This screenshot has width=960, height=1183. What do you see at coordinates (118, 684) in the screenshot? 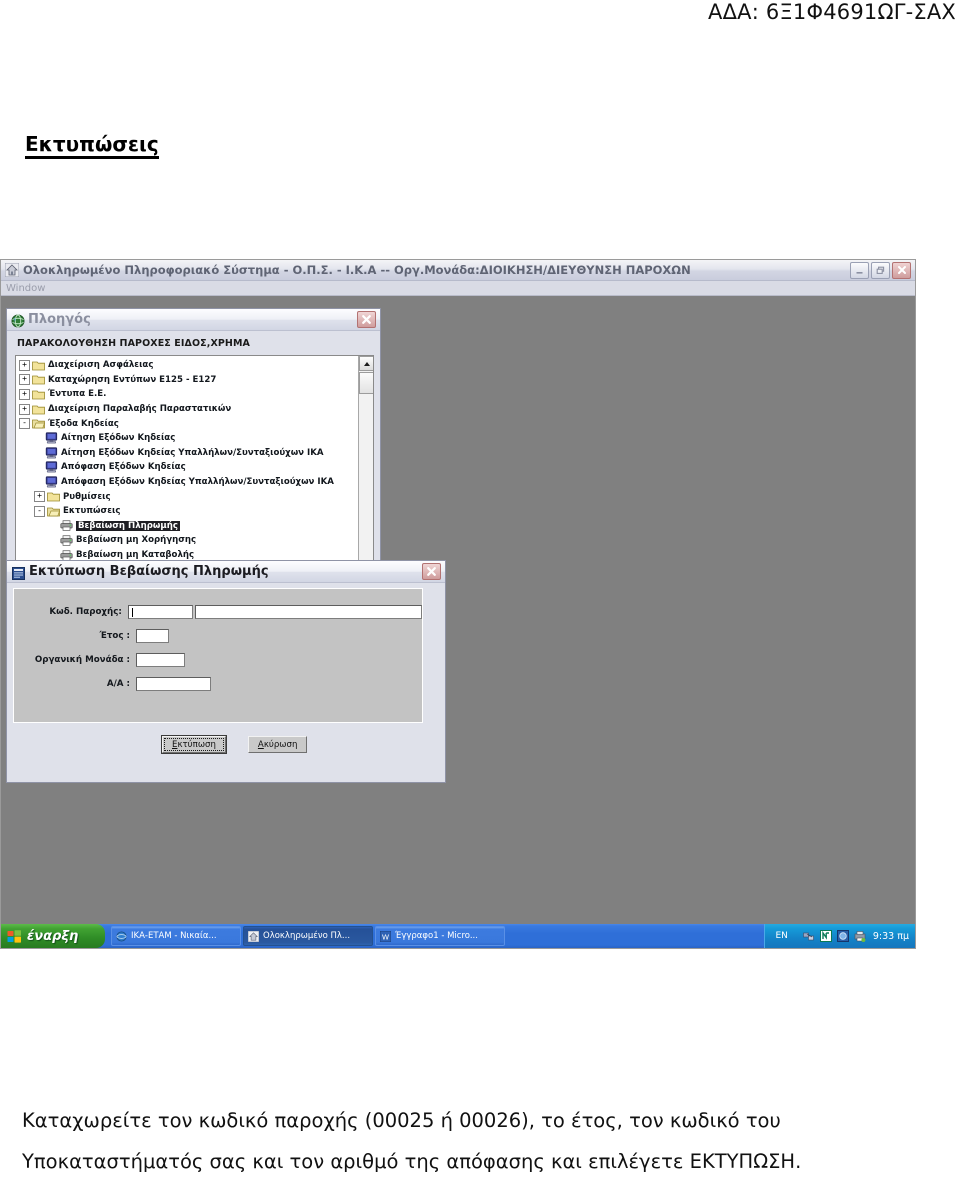
I see `field-label: Α/Α :` at bounding box center [118, 684].